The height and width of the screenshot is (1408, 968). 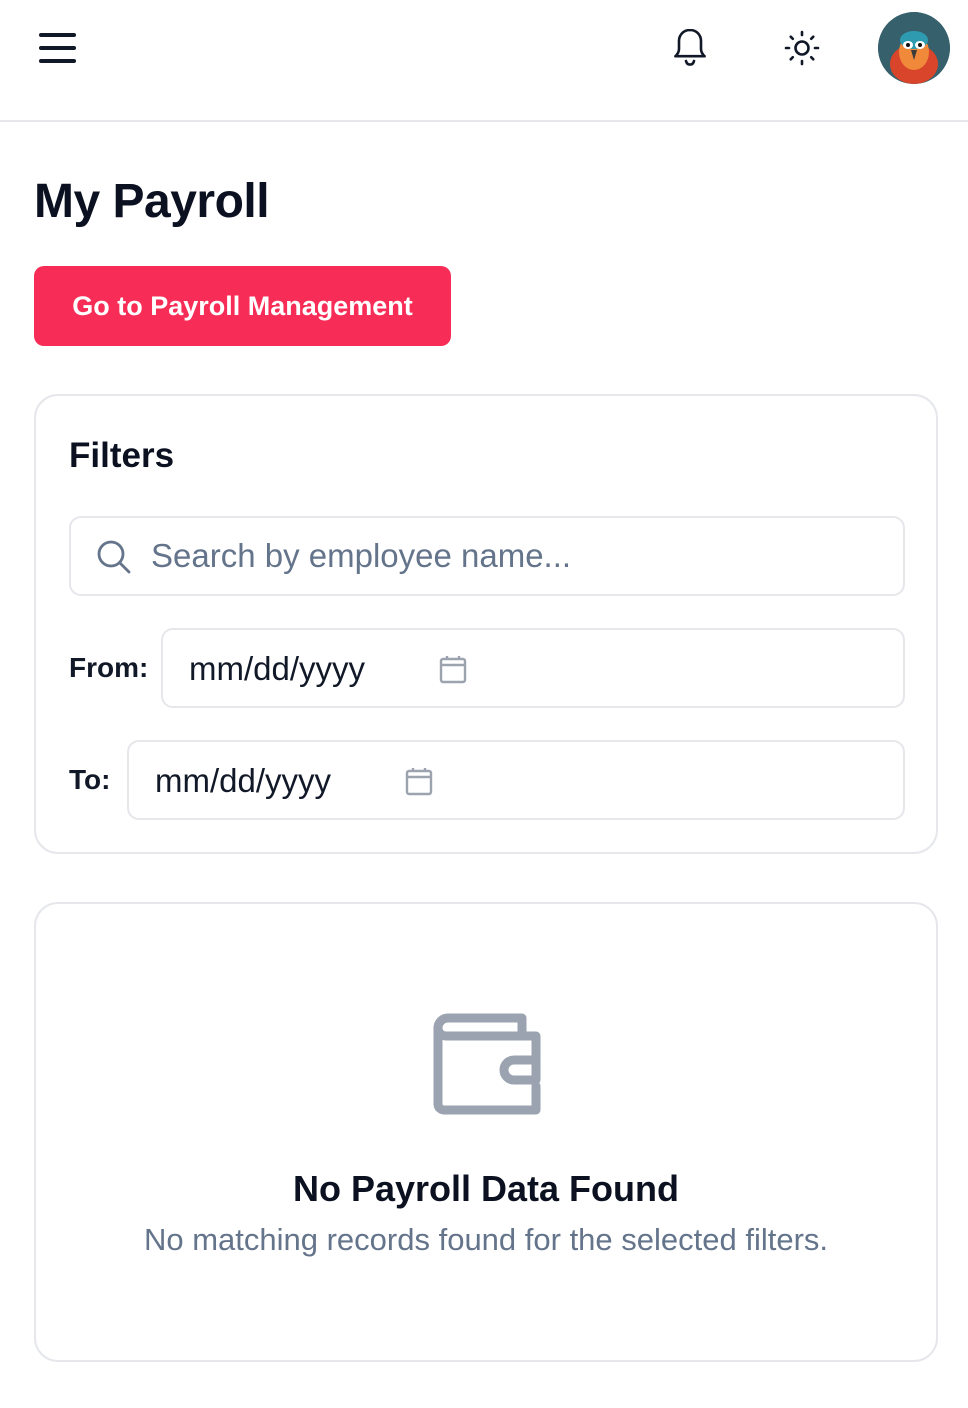 I want to click on top-navigation-bar, so click(x=484, y=61).